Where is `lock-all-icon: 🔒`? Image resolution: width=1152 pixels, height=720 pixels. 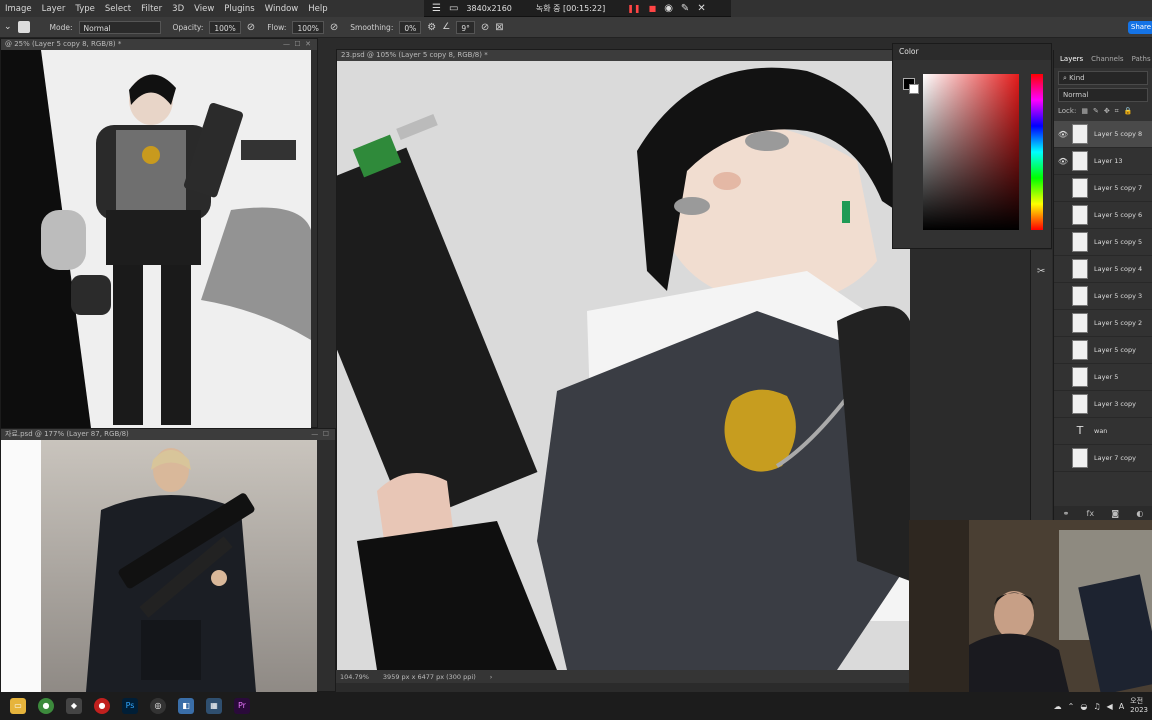
lock-all-icon: 🔒 is located at coordinates (1128, 111).